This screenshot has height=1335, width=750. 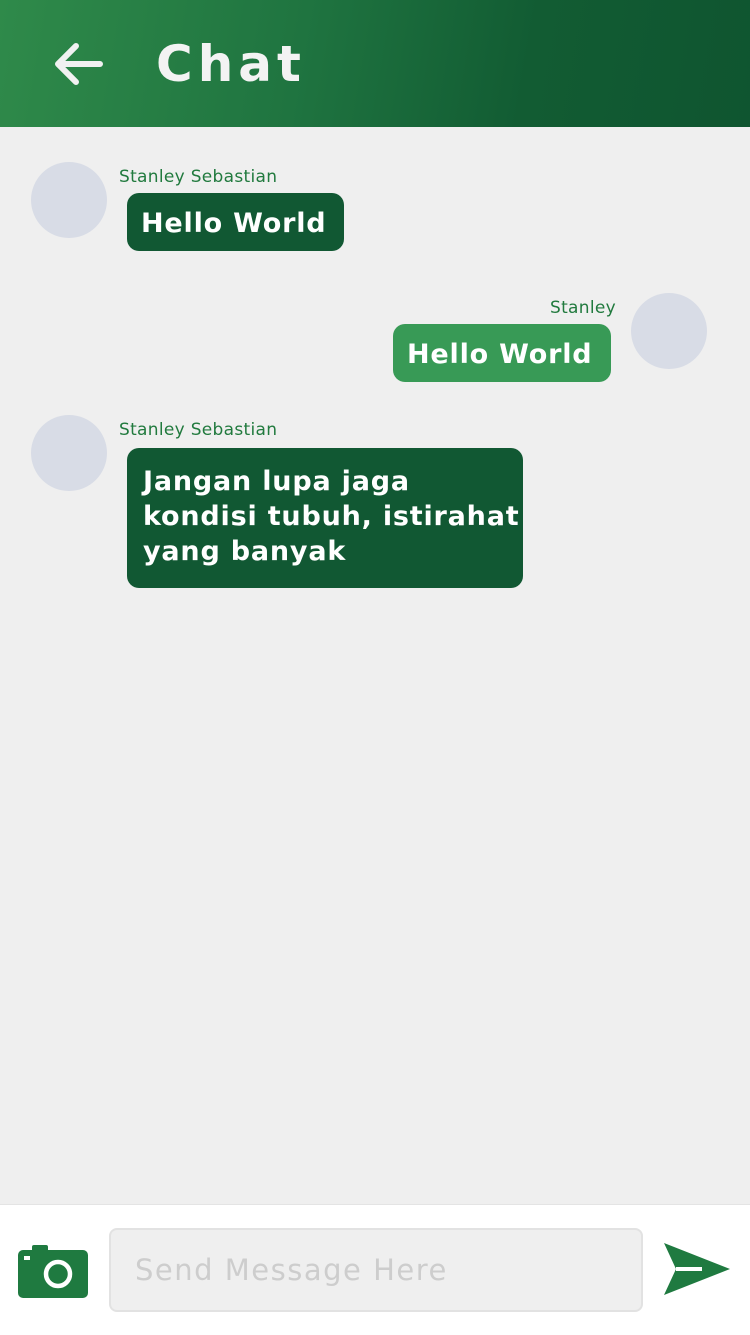 I want to click on page-title: Chat, so click(x=231, y=64).